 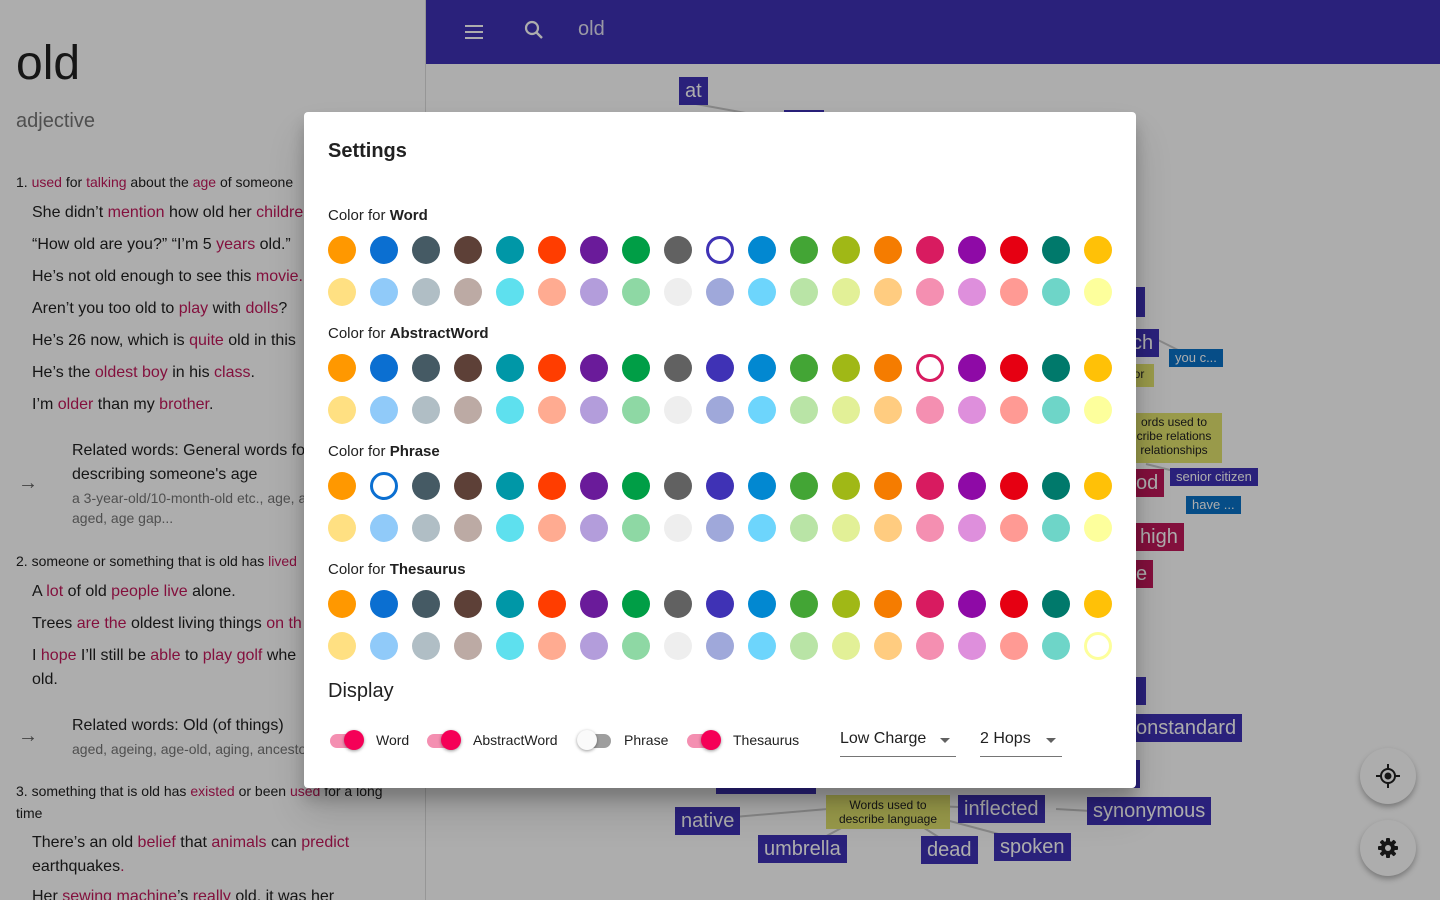 What do you see at coordinates (703, 740) in the screenshot?
I see `thesaurus-toggle` at bounding box center [703, 740].